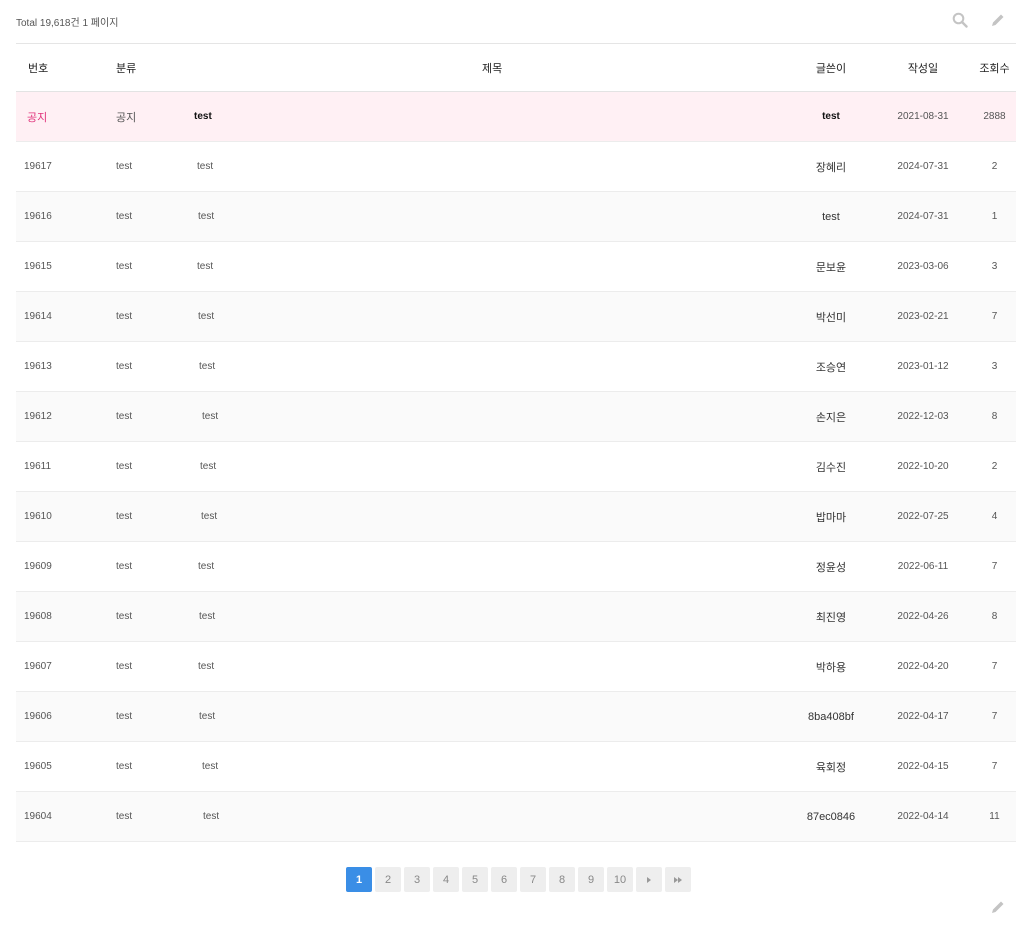 The height and width of the screenshot is (931, 1017). Describe the element at coordinates (38, 416) in the screenshot. I see `row-number: 19612` at that location.